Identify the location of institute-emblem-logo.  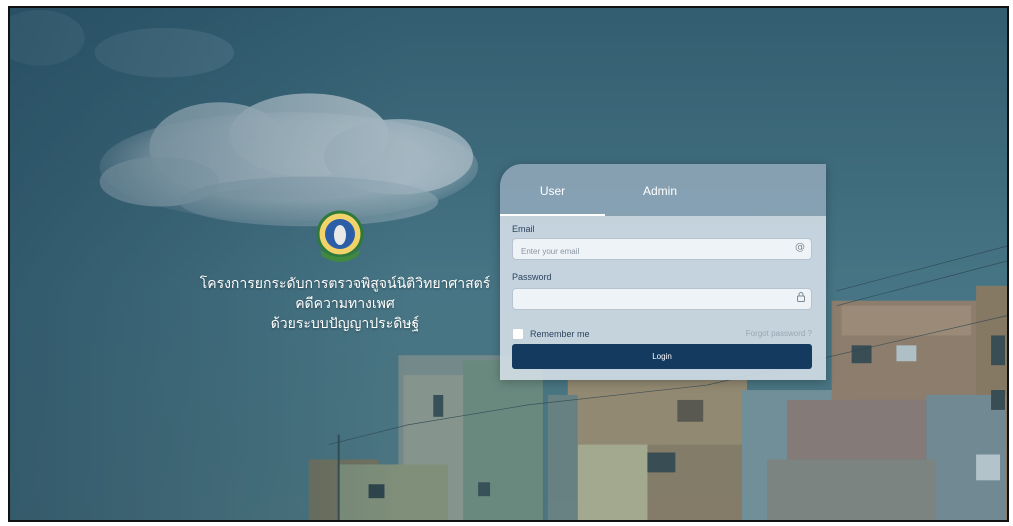
(340, 236).